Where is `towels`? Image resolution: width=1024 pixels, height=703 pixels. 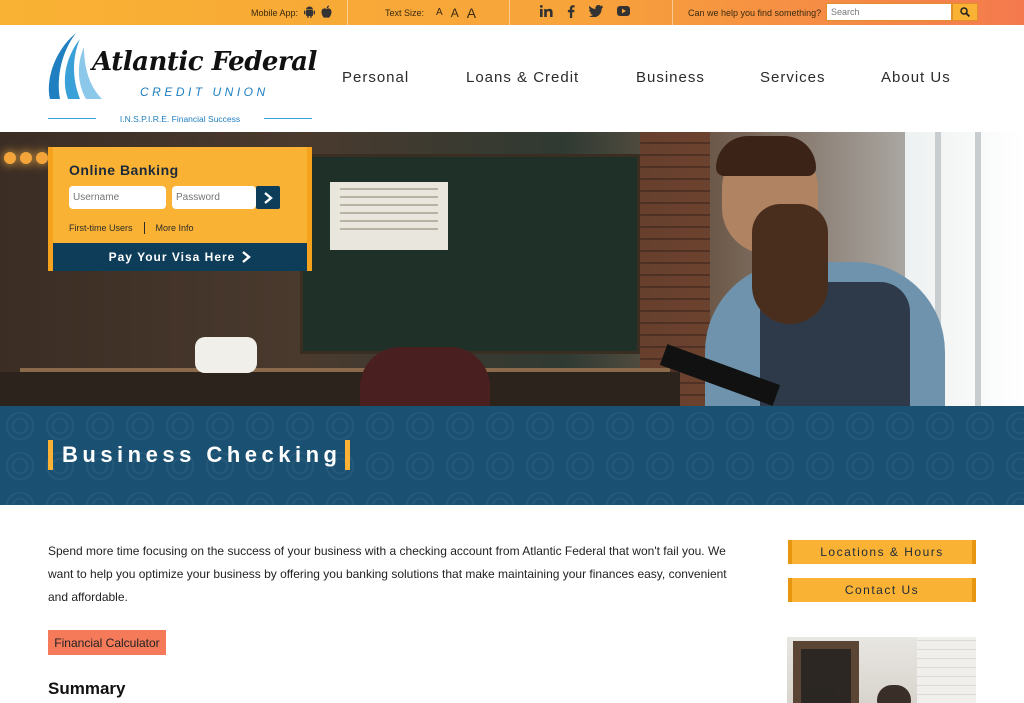 towels is located at coordinates (226, 355).